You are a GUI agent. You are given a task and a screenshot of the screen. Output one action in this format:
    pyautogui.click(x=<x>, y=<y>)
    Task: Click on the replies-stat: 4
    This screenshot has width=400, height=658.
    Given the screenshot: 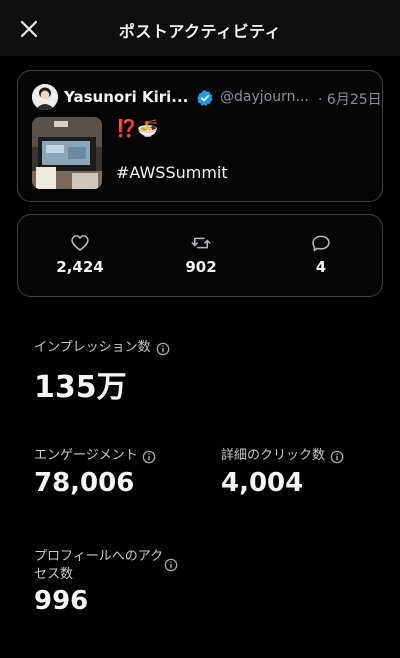 What is the action you would take?
    pyautogui.click(x=321, y=254)
    